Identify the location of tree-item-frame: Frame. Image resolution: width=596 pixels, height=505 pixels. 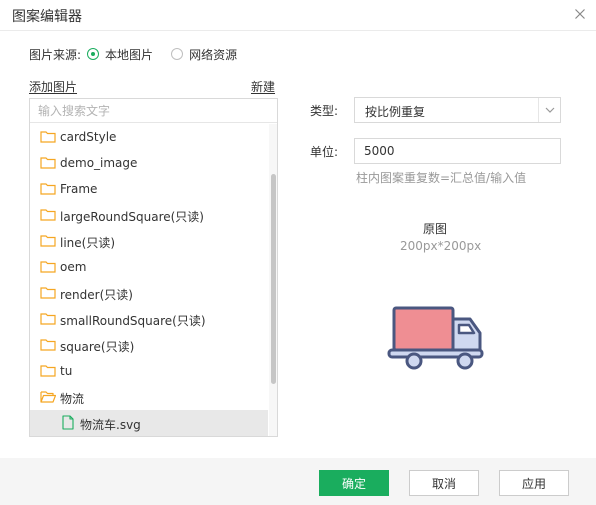
(149, 189).